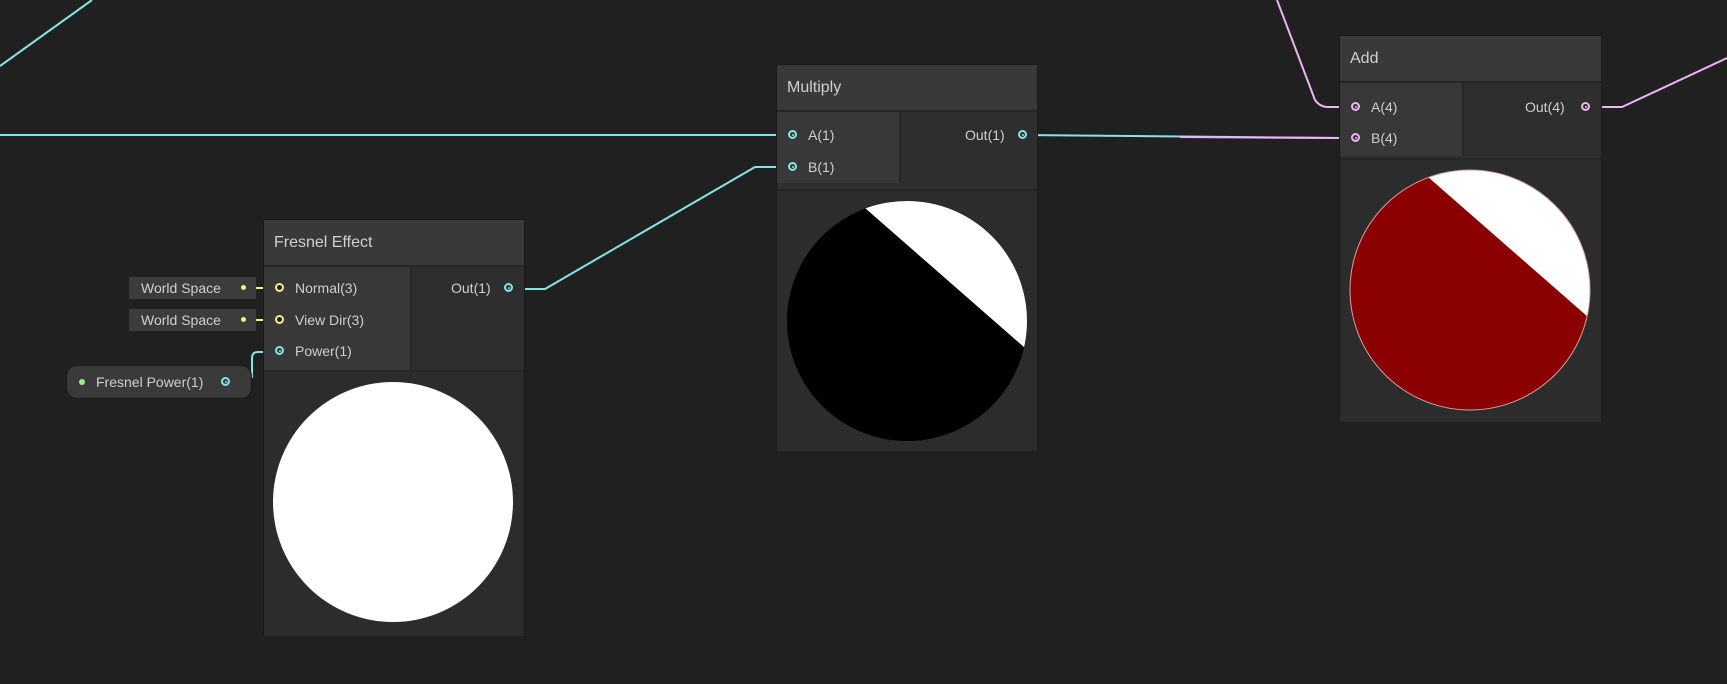 This screenshot has width=1727, height=684. I want to click on viewdir-port-icon, so click(279, 319).